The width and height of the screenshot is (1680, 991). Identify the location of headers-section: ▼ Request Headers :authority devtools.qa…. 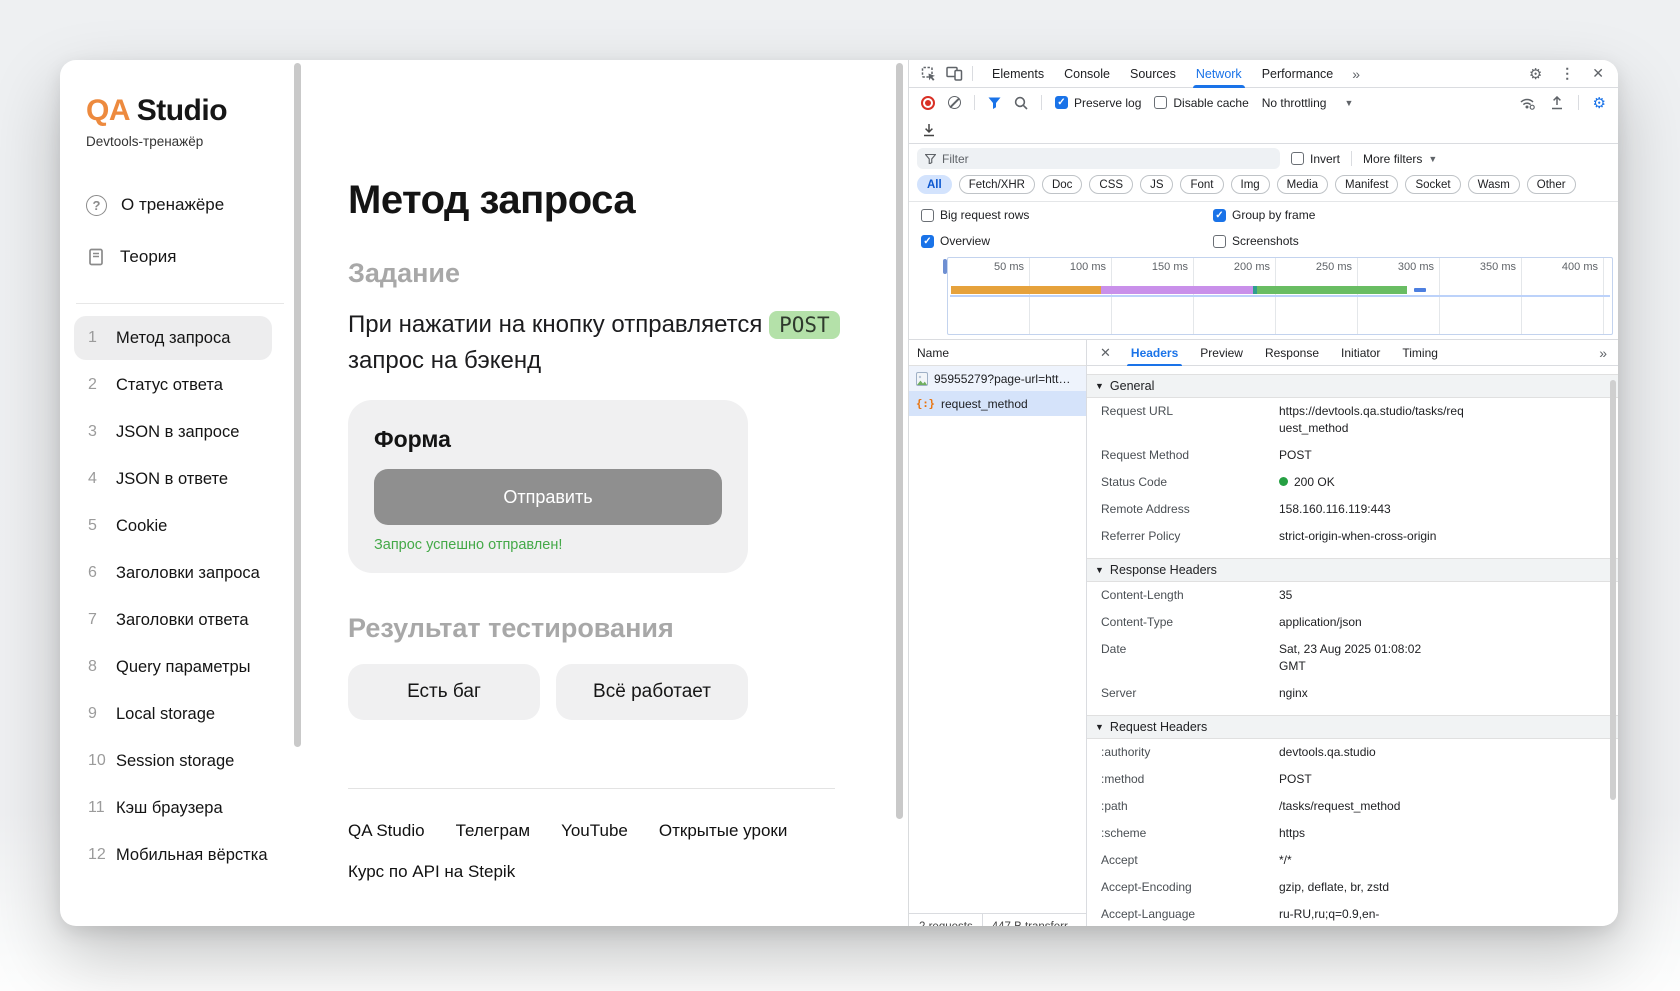
(1352, 820).